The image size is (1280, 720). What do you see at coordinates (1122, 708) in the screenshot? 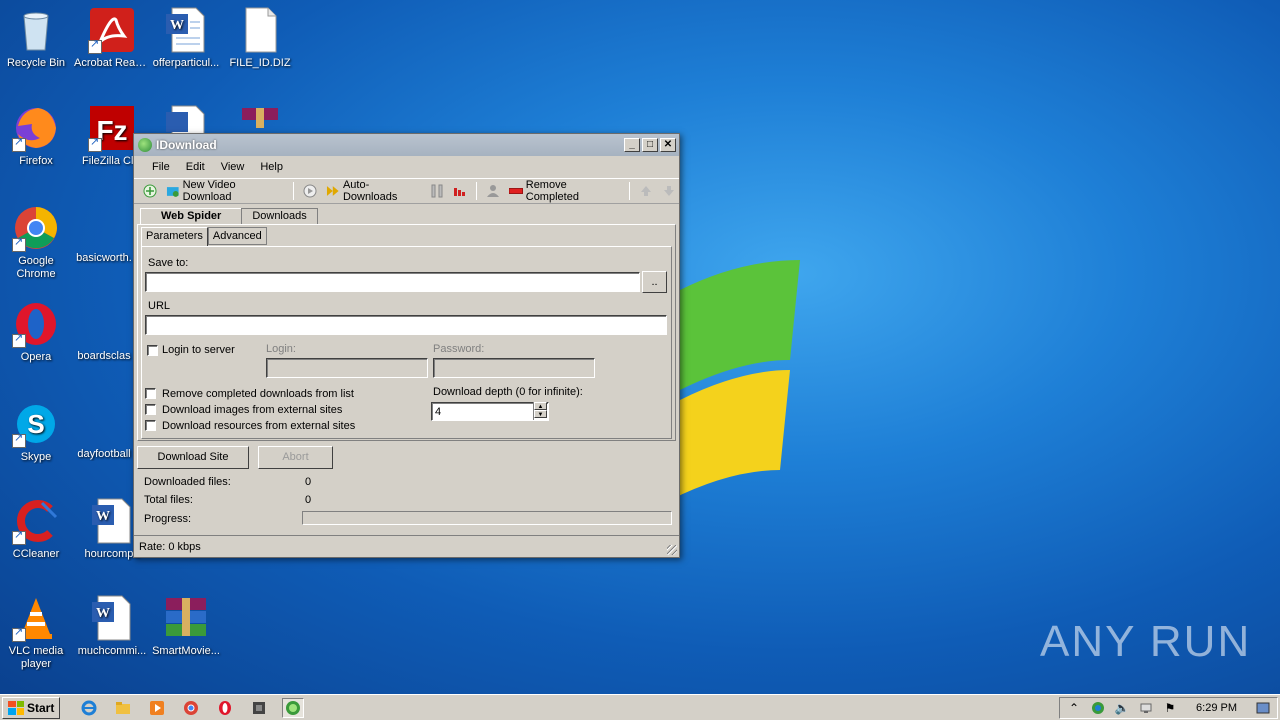
I see `volume-icon: 🔈` at bounding box center [1122, 708].